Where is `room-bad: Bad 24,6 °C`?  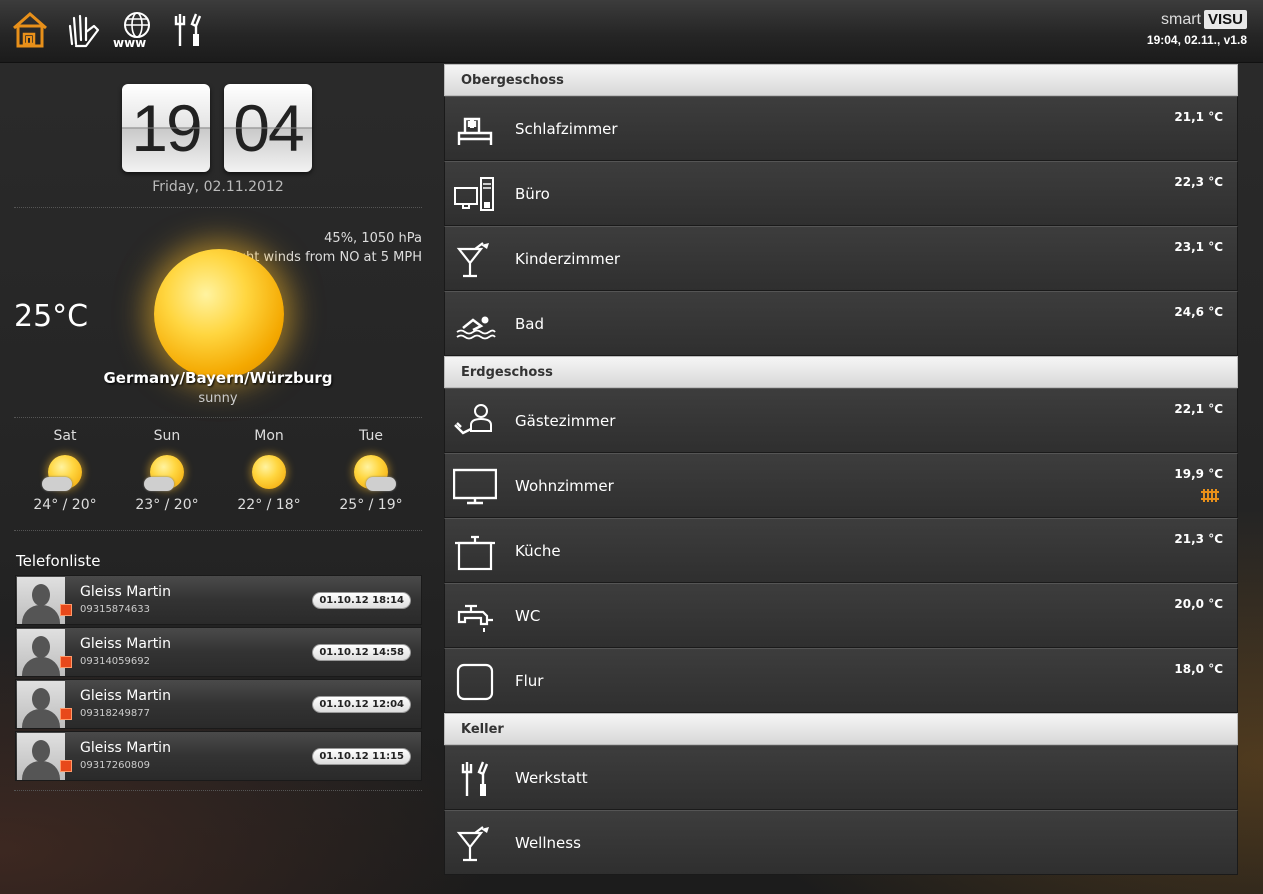 room-bad: Bad 24,6 °C is located at coordinates (841, 323).